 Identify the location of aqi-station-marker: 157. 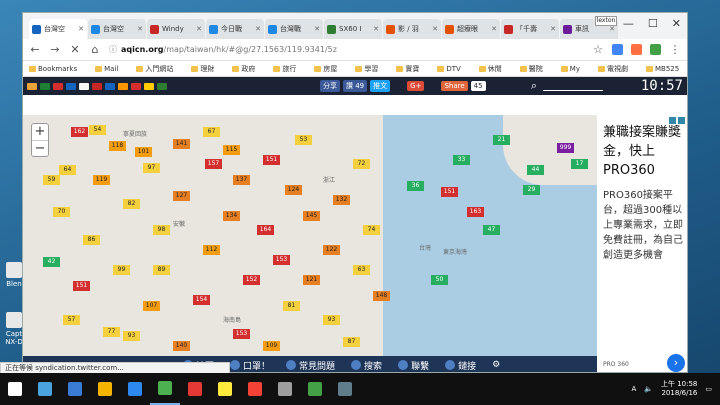
(213, 164).